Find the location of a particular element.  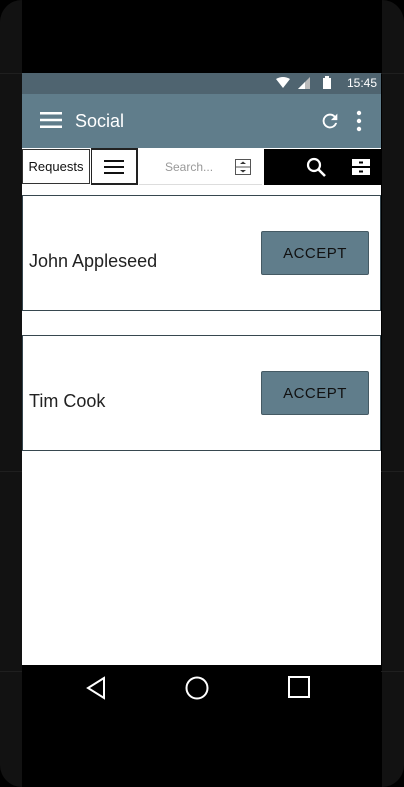

back-icon is located at coordinates (96, 688).